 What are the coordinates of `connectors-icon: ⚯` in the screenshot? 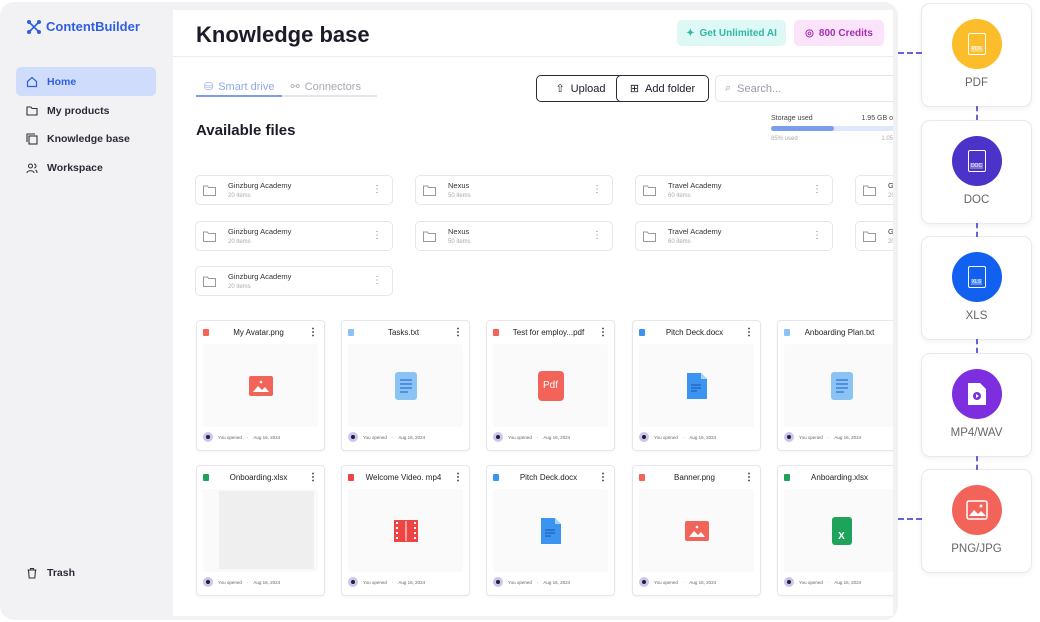 It's located at (295, 87).